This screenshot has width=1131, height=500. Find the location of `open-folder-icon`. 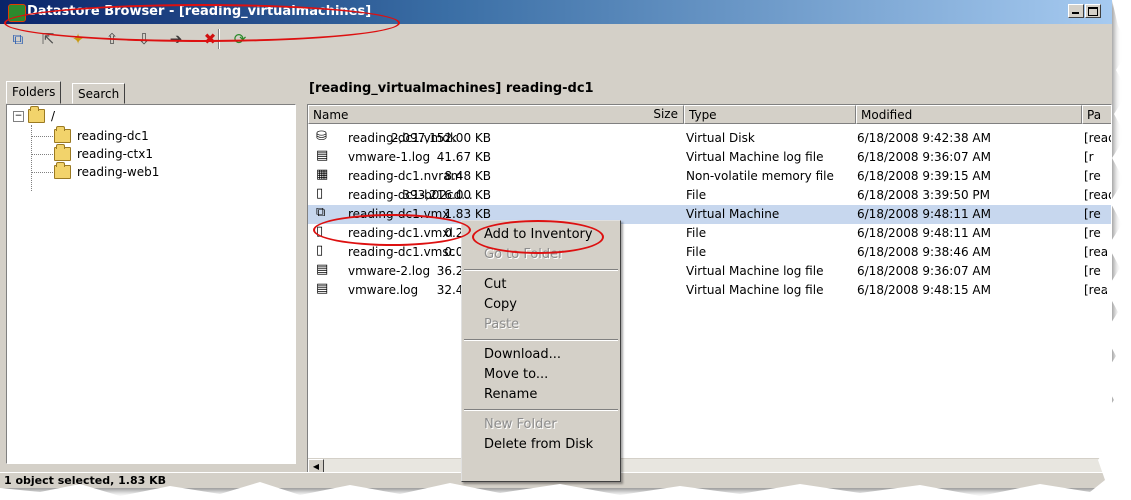

open-folder-icon is located at coordinates (62, 134).